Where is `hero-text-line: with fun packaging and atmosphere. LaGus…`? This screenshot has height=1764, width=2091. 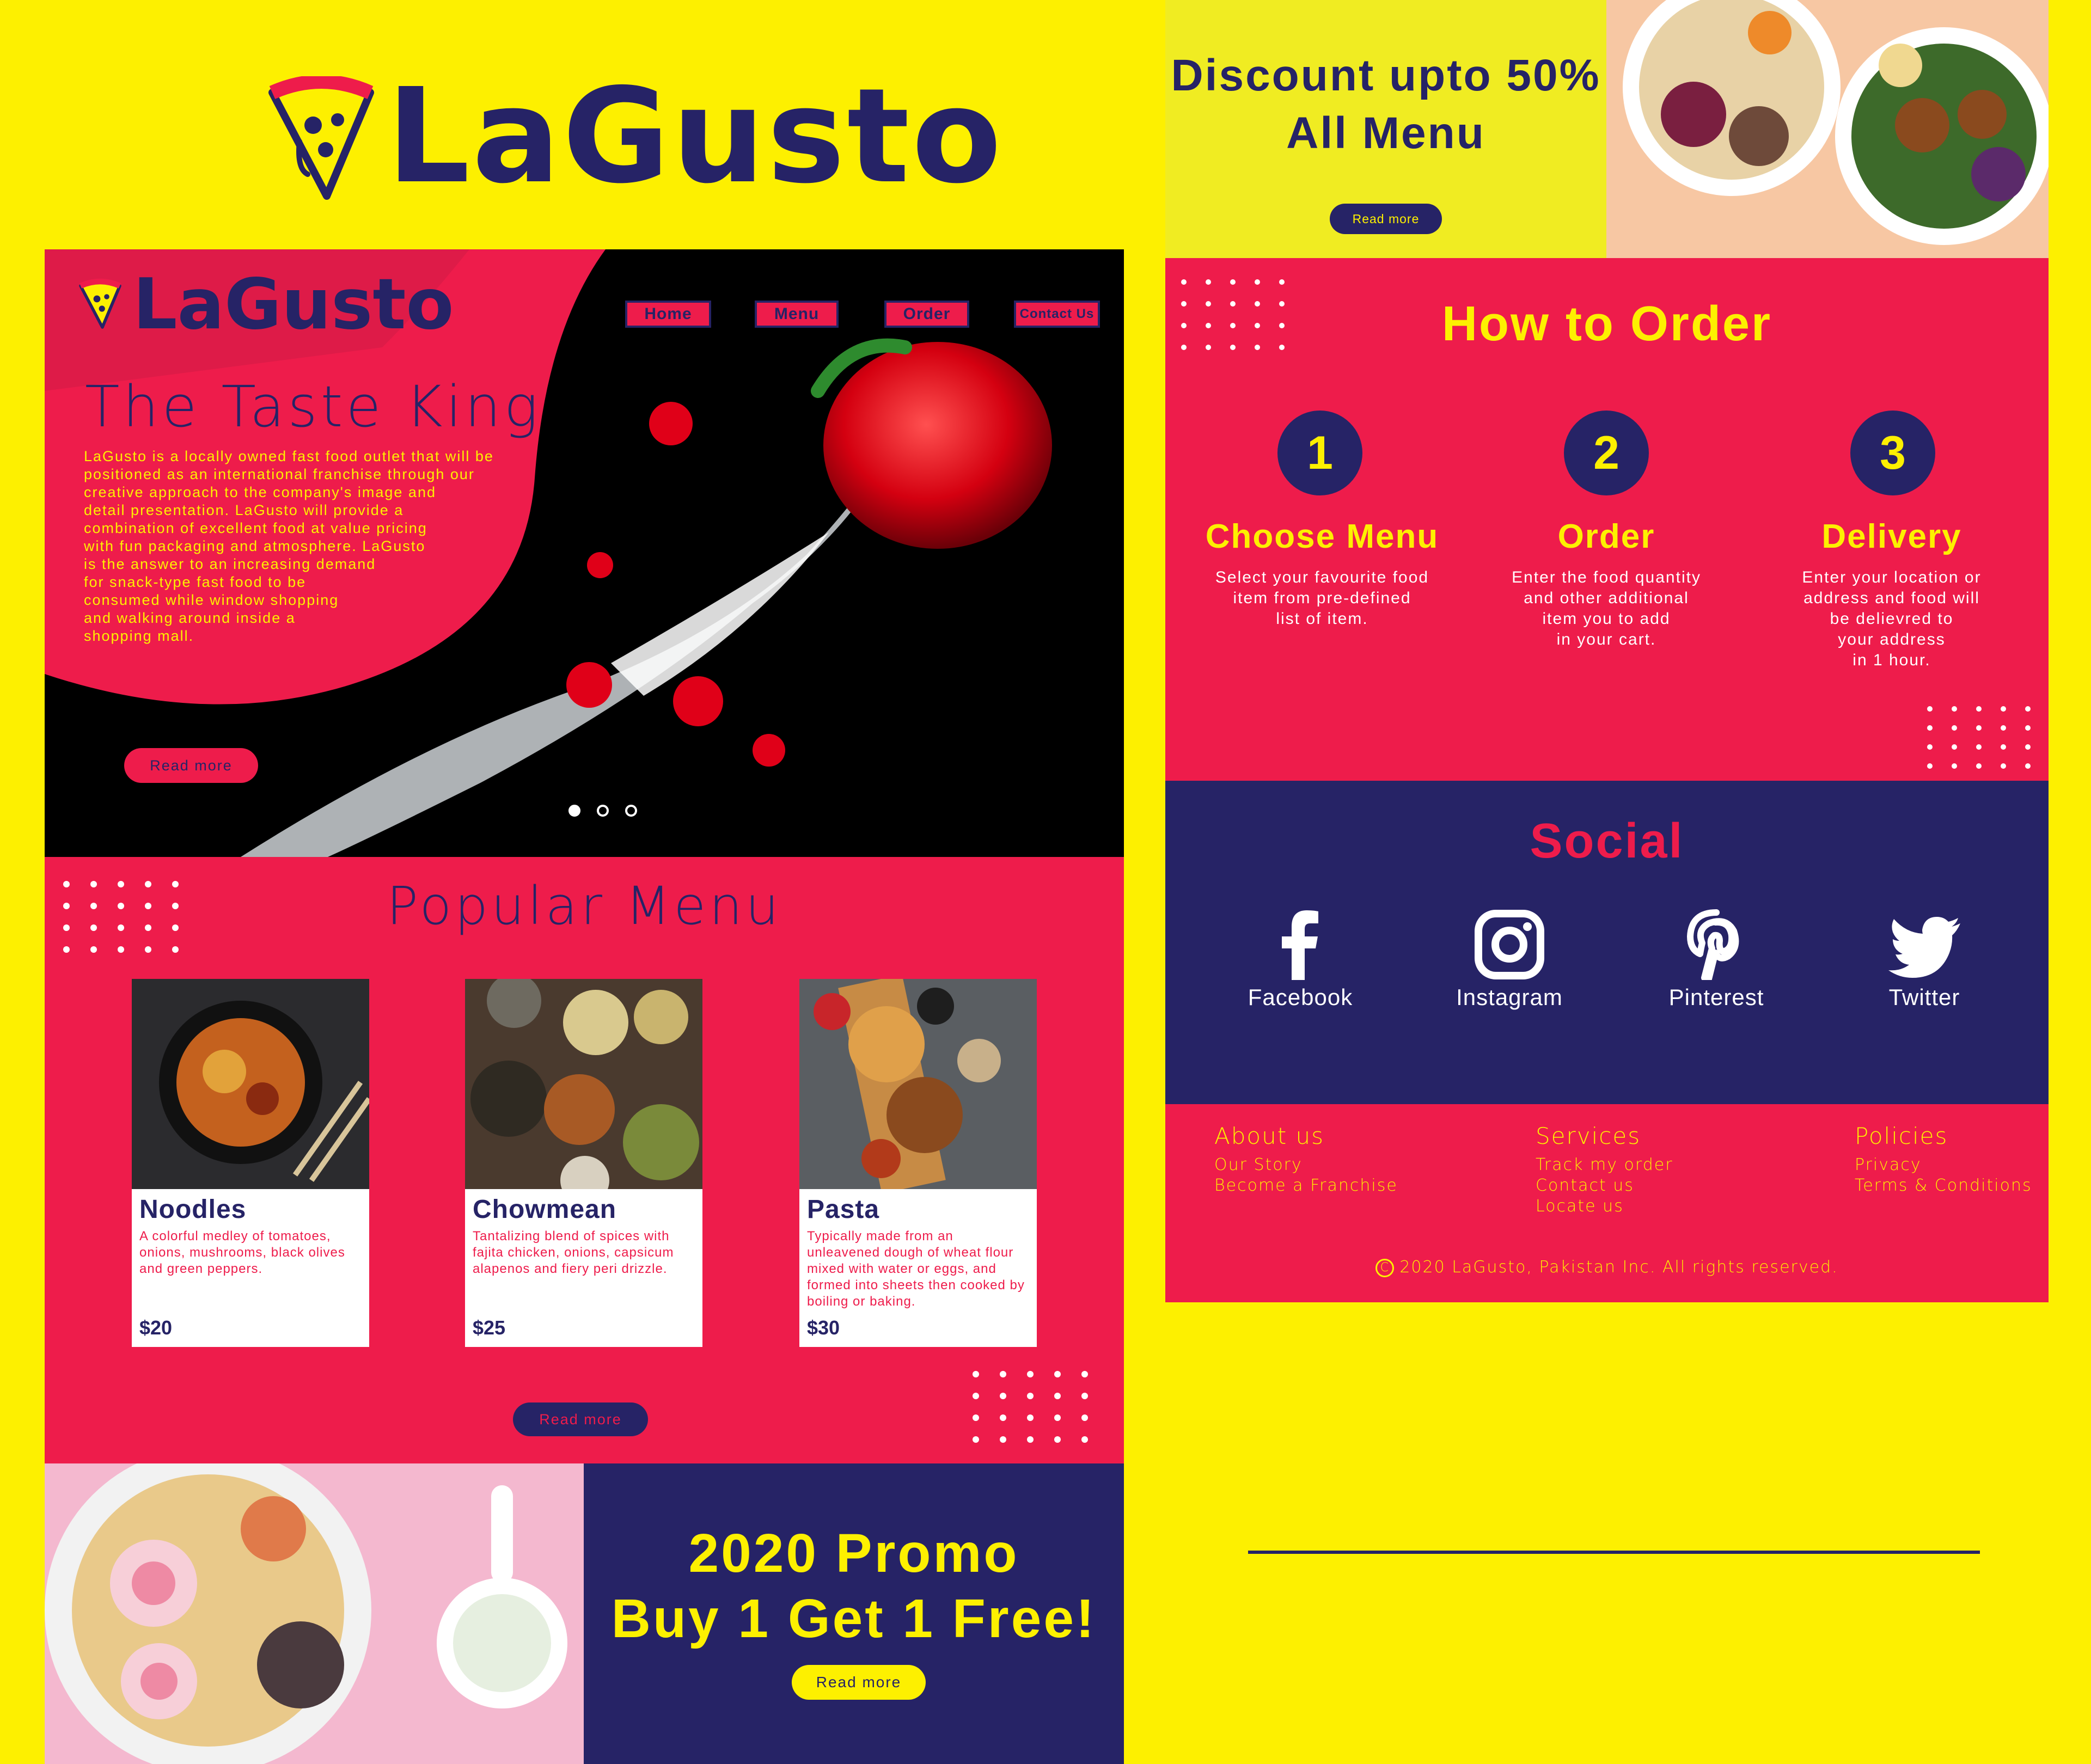 hero-text-line: with fun packaging and atmosphere. LaGus… is located at coordinates (255, 546).